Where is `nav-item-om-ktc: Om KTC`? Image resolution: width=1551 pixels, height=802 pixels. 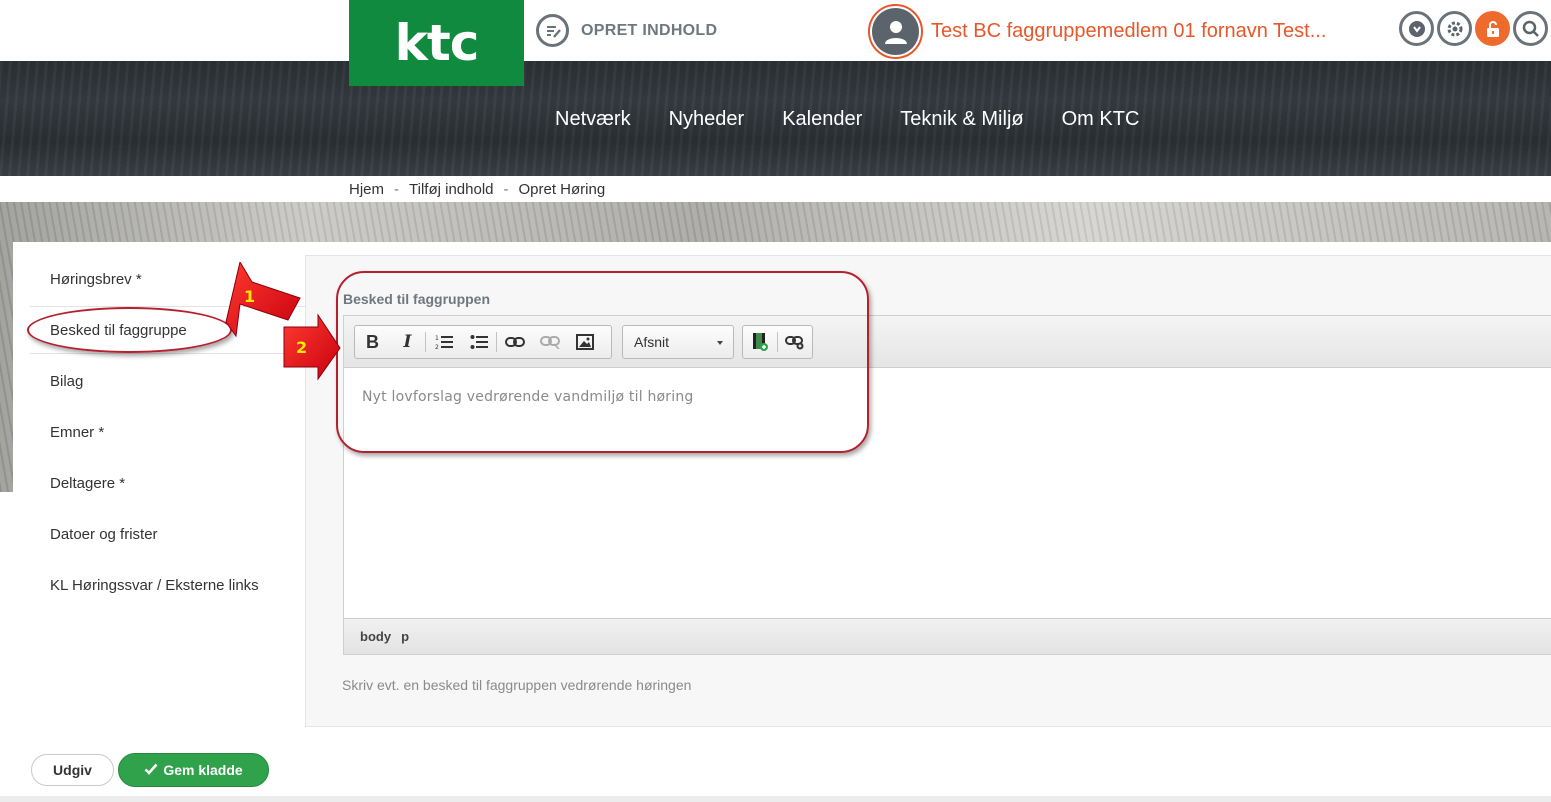
nav-item-om-ktc: Om KTC is located at coordinates (1101, 119).